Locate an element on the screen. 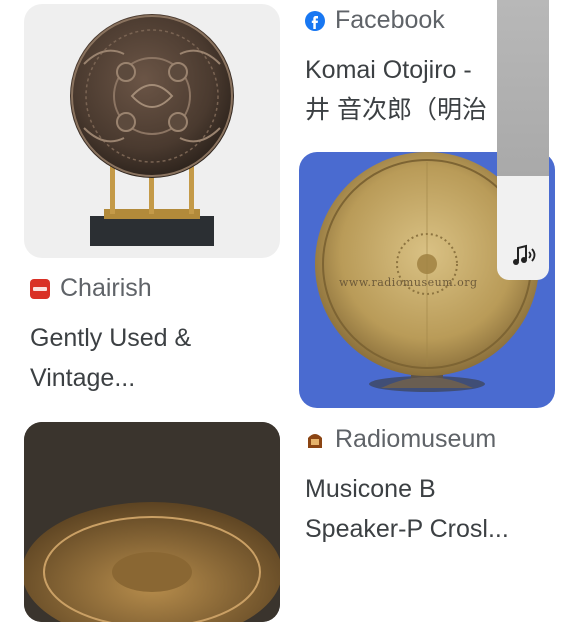  result-source-facebook: Facebook is located at coordinates (375, 20).